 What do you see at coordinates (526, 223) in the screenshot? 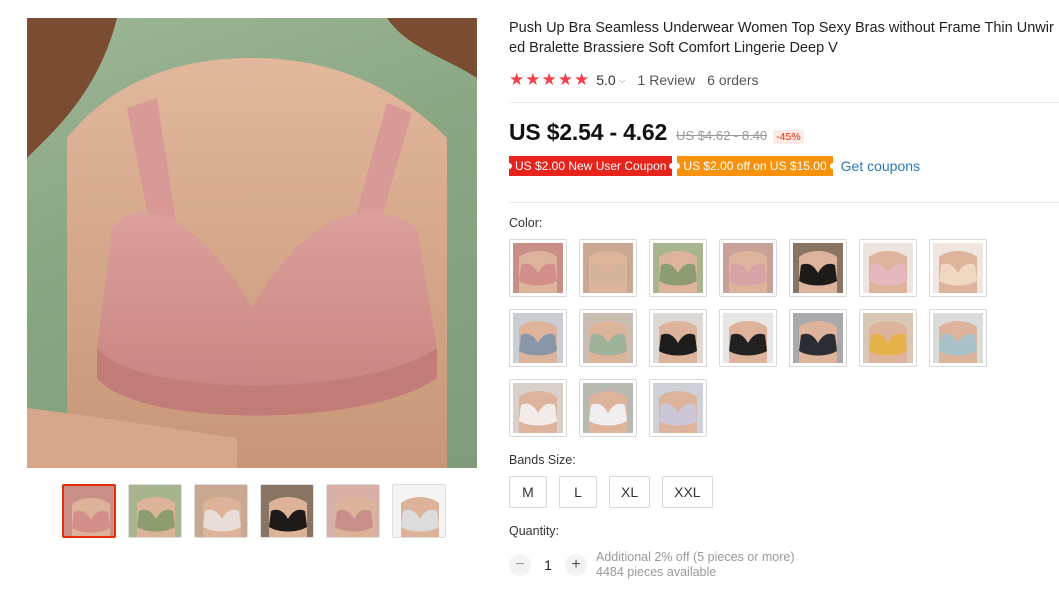
I see `color-label: Color:` at bounding box center [526, 223].